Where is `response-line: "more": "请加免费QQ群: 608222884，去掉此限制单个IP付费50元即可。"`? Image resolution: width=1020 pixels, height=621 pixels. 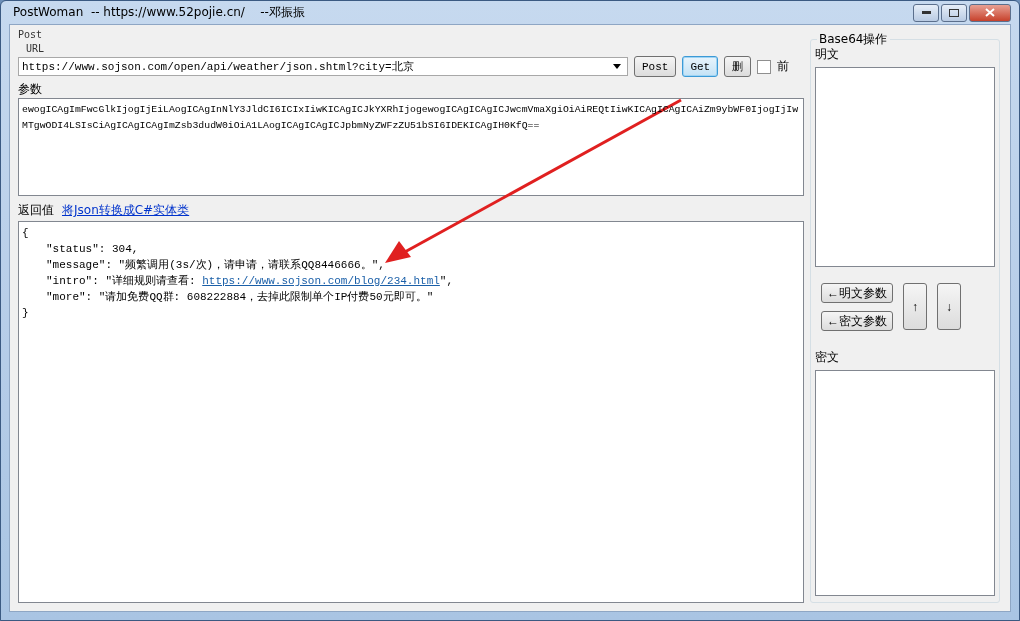
response-line: "more": "请加免费QQ群: 608222884，去掉此限制单个IP付费50元即可。" is located at coordinates (240, 297).